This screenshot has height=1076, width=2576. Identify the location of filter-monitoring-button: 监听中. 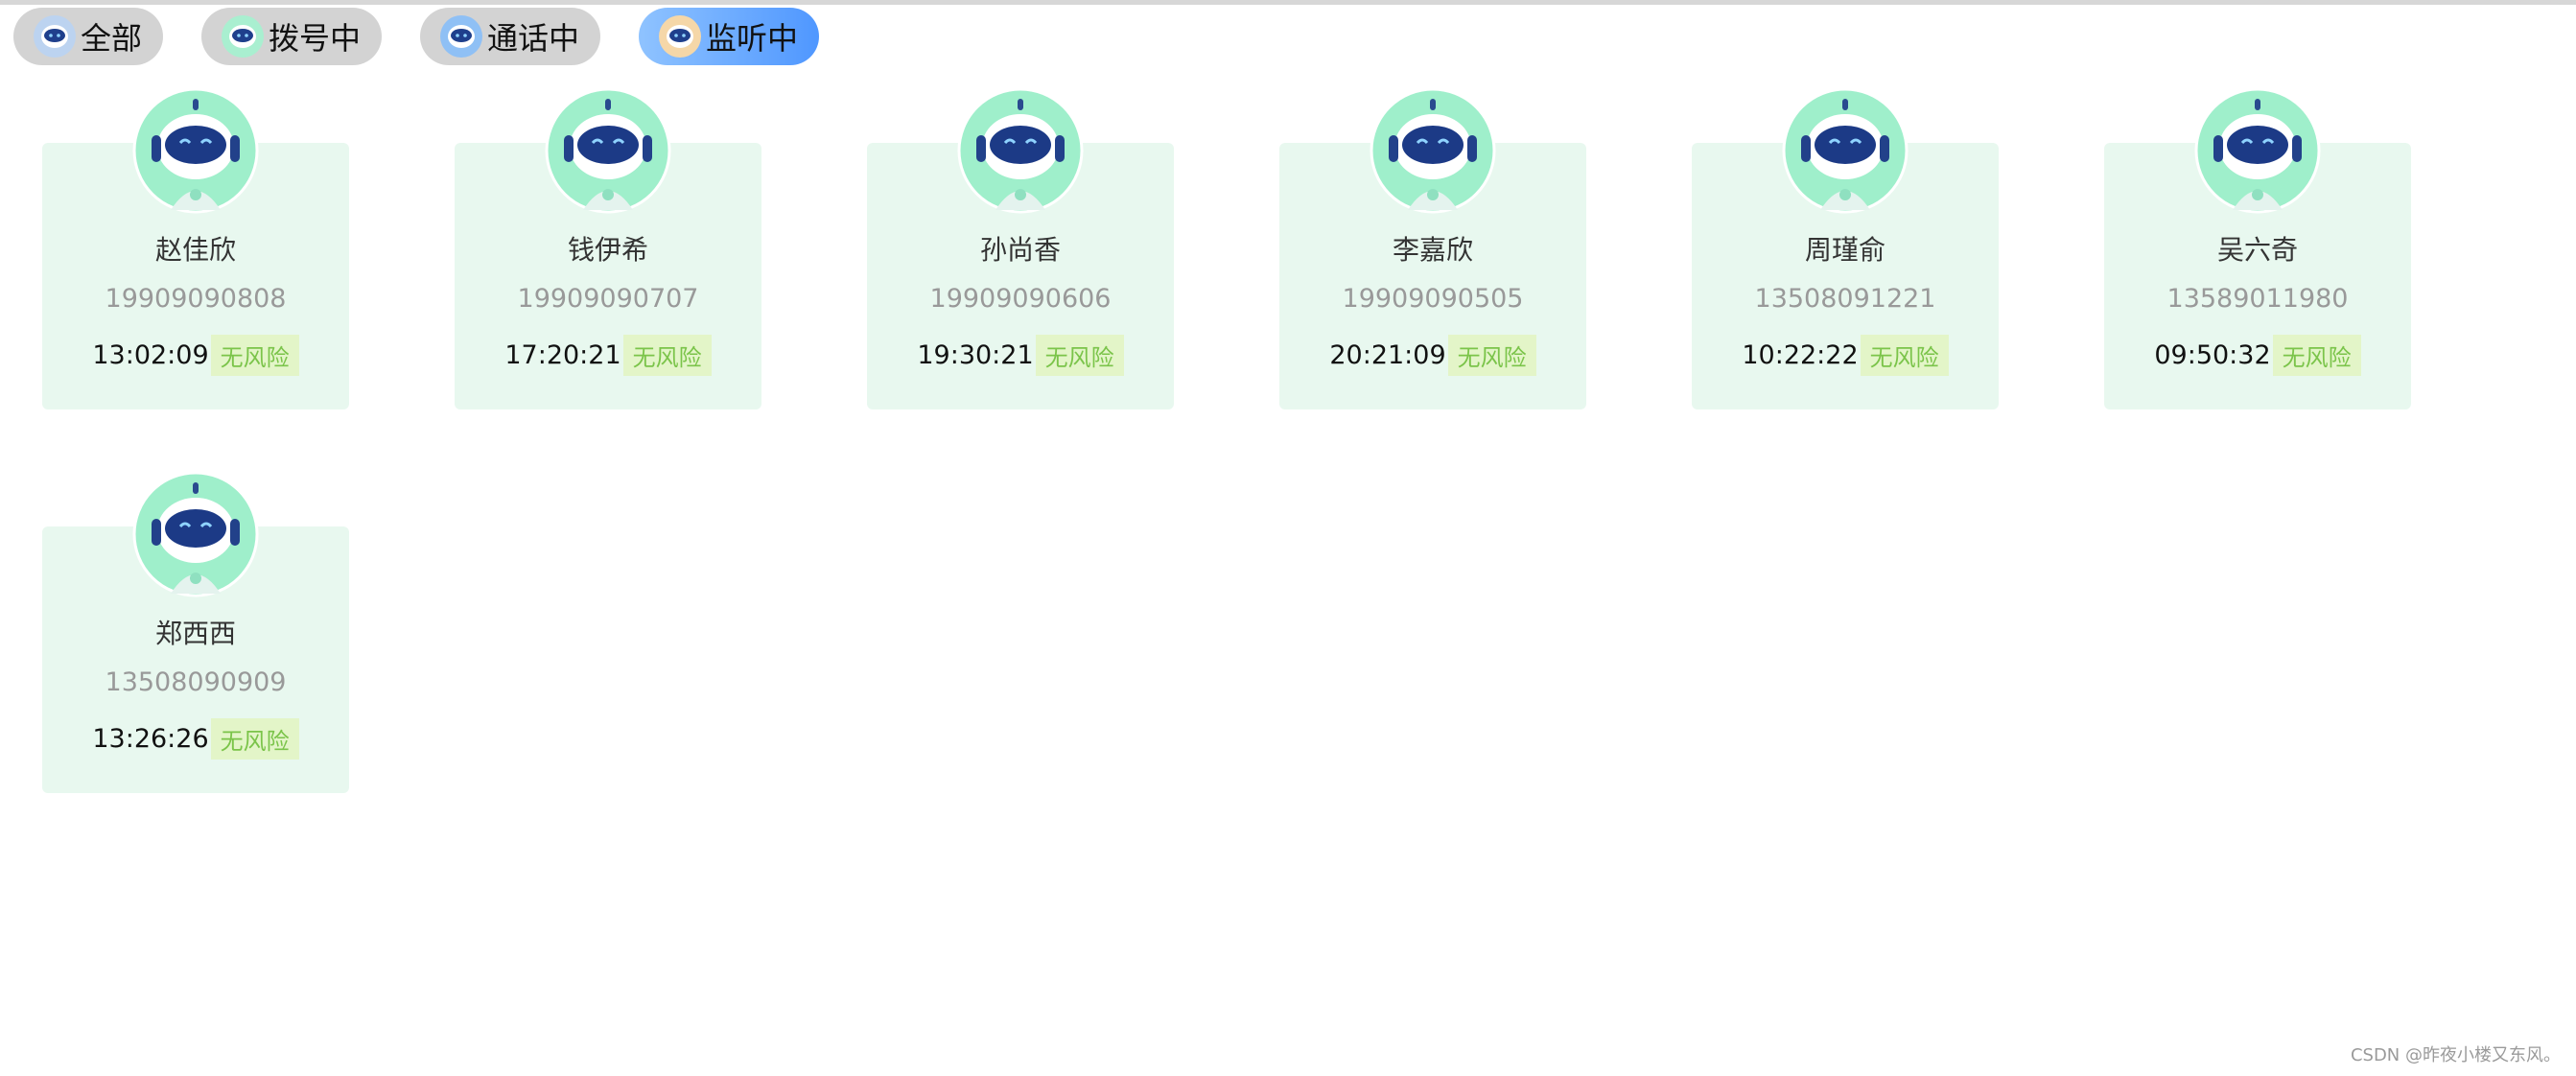
(729, 36).